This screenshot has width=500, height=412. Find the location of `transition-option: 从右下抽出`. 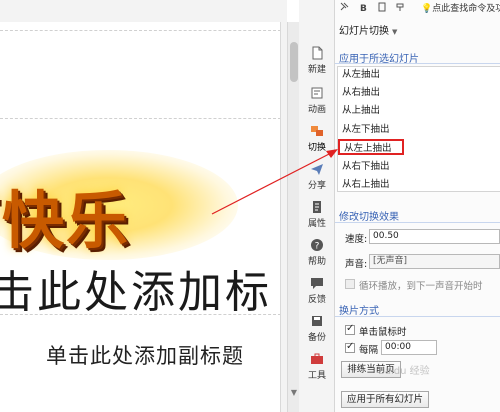

transition-option: 从右下抽出 is located at coordinates (366, 167).